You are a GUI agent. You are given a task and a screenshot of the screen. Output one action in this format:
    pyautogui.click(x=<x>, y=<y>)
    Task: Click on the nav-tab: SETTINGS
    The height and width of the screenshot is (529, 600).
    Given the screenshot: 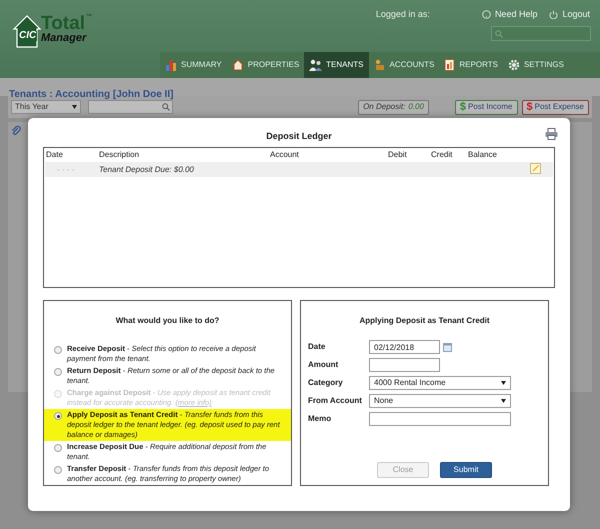 What is the action you would take?
    pyautogui.click(x=535, y=65)
    